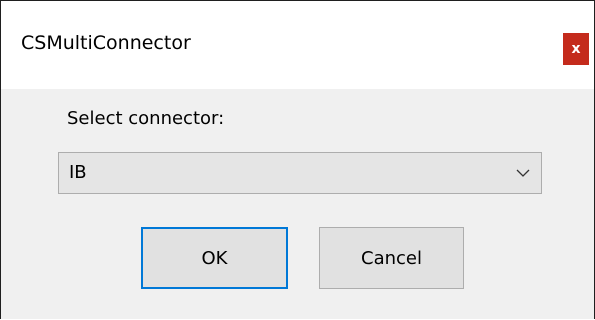 The width and height of the screenshot is (595, 320). Describe the element at coordinates (146, 118) in the screenshot. I see `select-connector-label: Select connector:` at that location.